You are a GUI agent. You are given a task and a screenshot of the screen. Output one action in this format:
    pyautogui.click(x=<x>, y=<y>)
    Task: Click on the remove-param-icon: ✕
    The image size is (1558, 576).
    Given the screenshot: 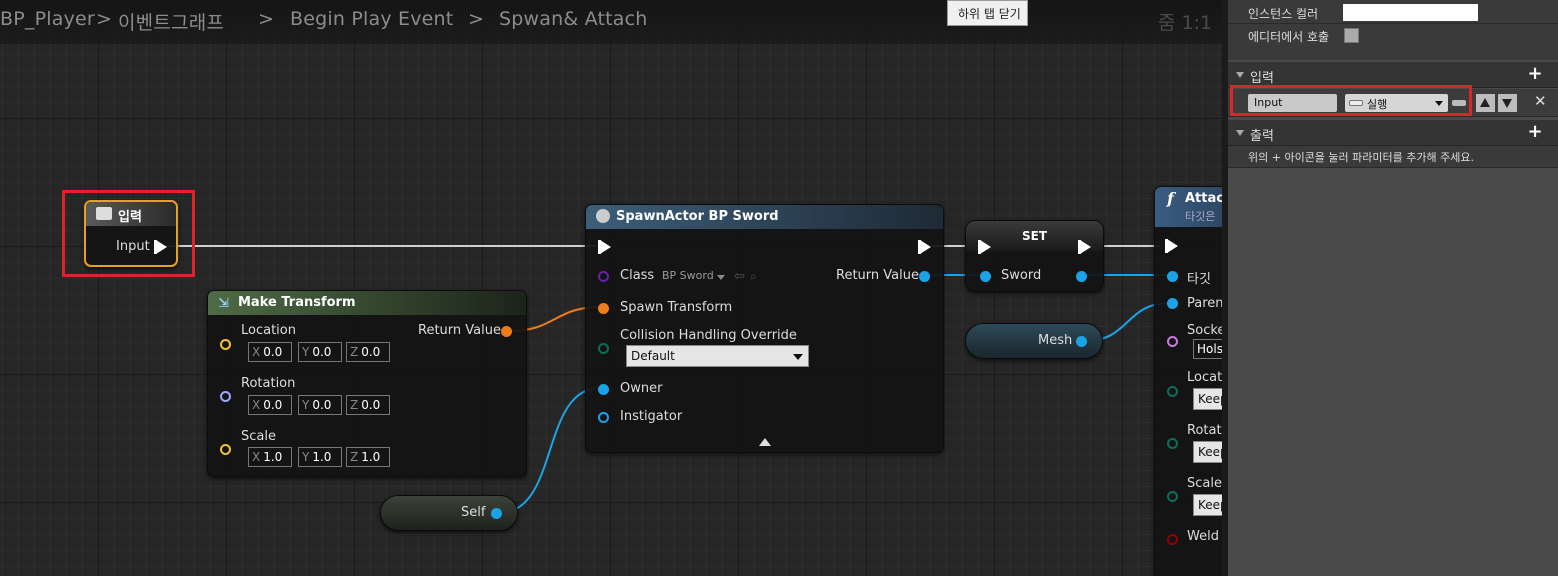 What is the action you would take?
    pyautogui.click(x=1540, y=101)
    